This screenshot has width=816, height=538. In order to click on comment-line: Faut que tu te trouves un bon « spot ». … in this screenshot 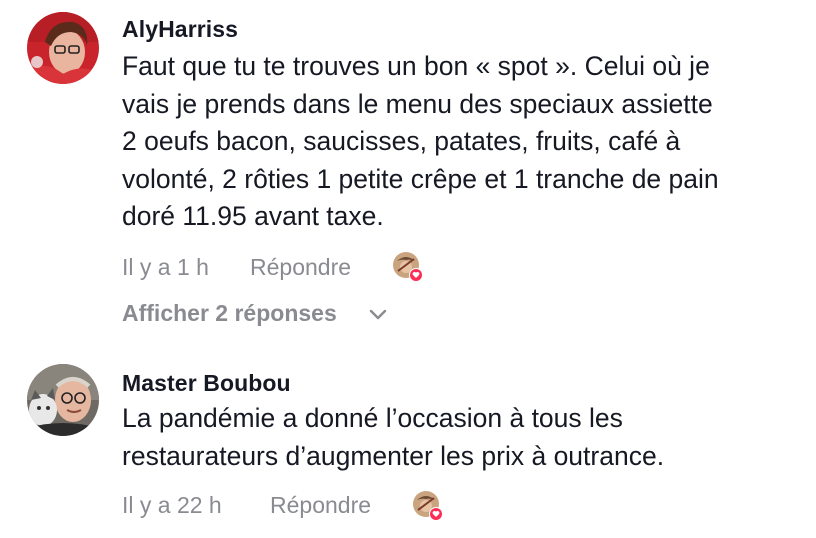, I will do `click(416, 66)`.